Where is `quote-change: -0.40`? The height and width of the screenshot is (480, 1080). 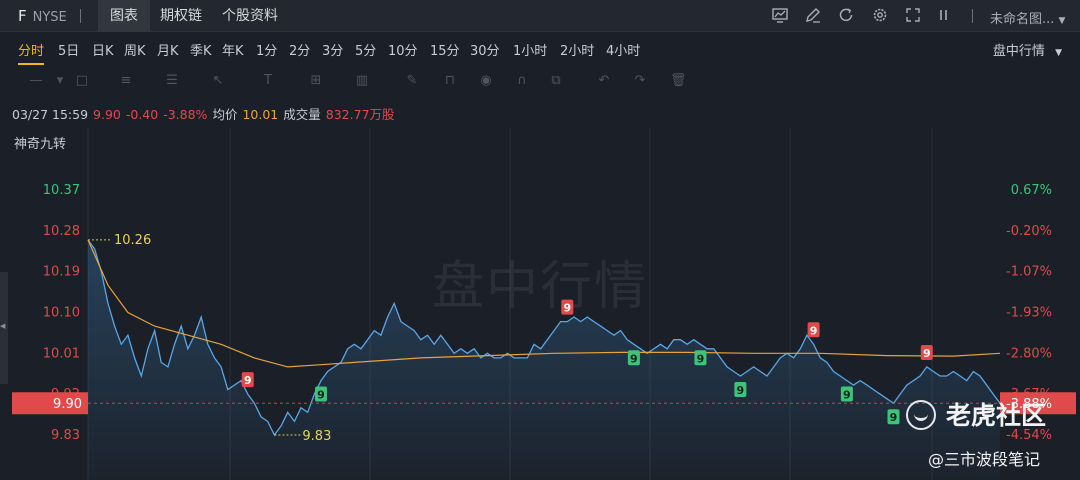
quote-change: -0.40 is located at coordinates (142, 114).